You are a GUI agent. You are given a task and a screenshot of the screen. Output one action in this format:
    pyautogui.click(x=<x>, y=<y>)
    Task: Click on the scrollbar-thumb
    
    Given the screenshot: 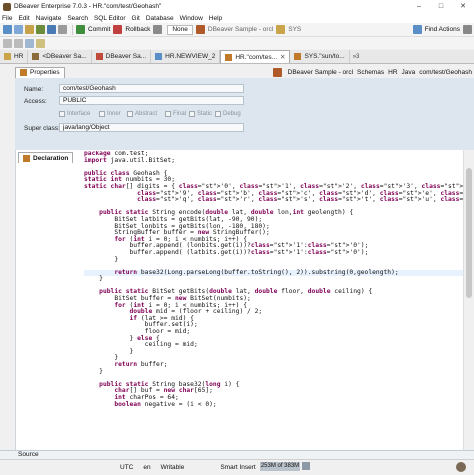 What is the action you would take?
    pyautogui.click(x=469, y=233)
    